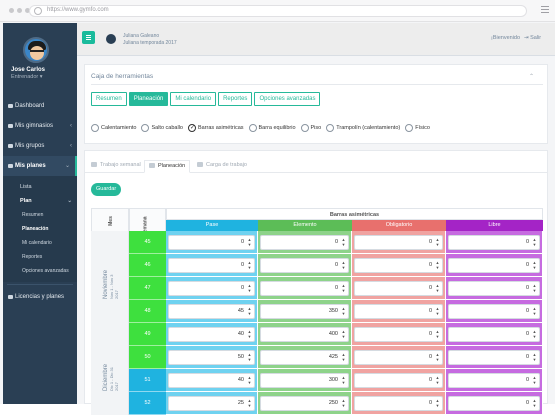 The height and width of the screenshot is (415, 555). I want to click on sidebar-item-groups: Mis grupos ‹, so click(40, 146).